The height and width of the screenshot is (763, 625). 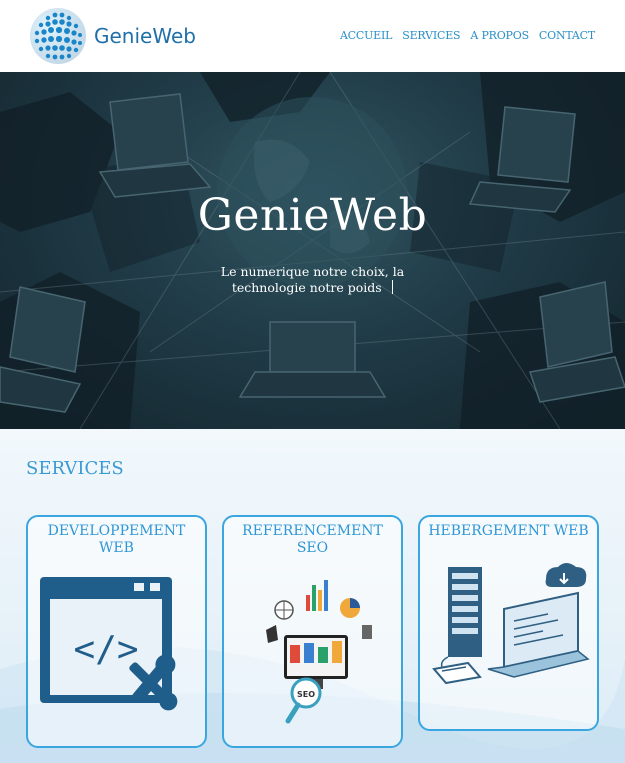 I want to click on code-window-icon: </>, so click(x=109, y=644).